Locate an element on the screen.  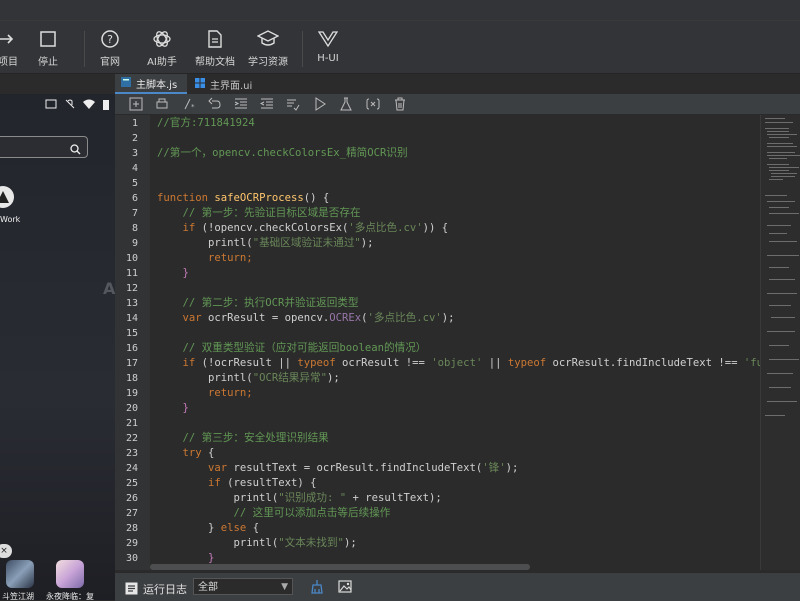
help-docs-button: 帮助文档 is located at coordinates (215, 49).